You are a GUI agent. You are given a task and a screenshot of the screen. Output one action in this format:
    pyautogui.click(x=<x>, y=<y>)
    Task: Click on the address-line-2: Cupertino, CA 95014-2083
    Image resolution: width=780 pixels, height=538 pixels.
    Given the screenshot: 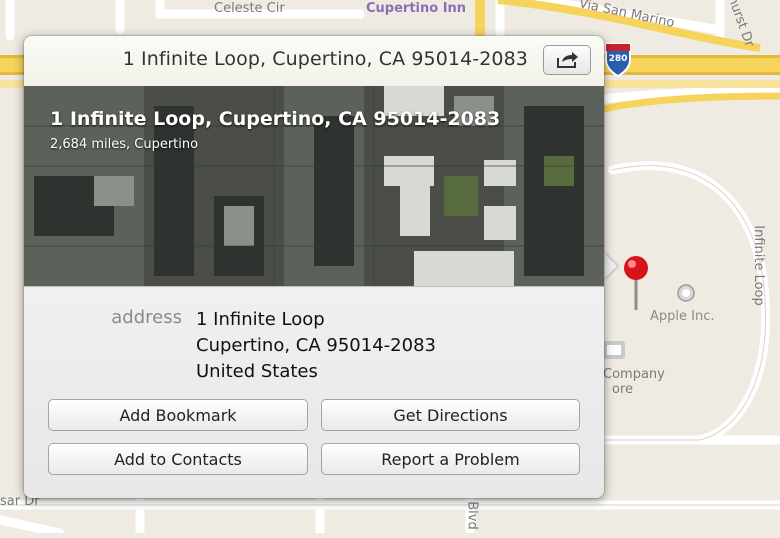 What is the action you would take?
    pyautogui.click(x=316, y=345)
    